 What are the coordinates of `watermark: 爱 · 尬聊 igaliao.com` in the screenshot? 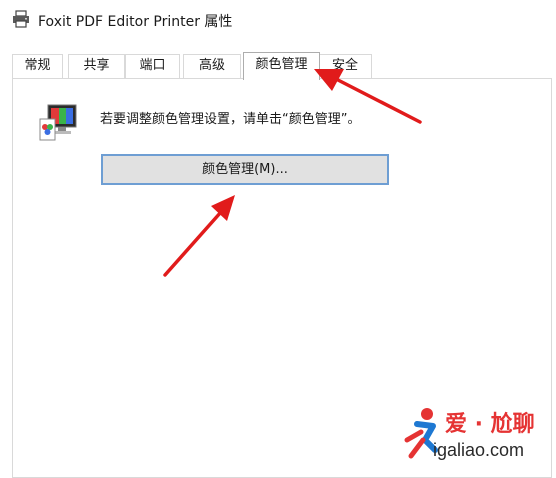 It's located at (475, 435).